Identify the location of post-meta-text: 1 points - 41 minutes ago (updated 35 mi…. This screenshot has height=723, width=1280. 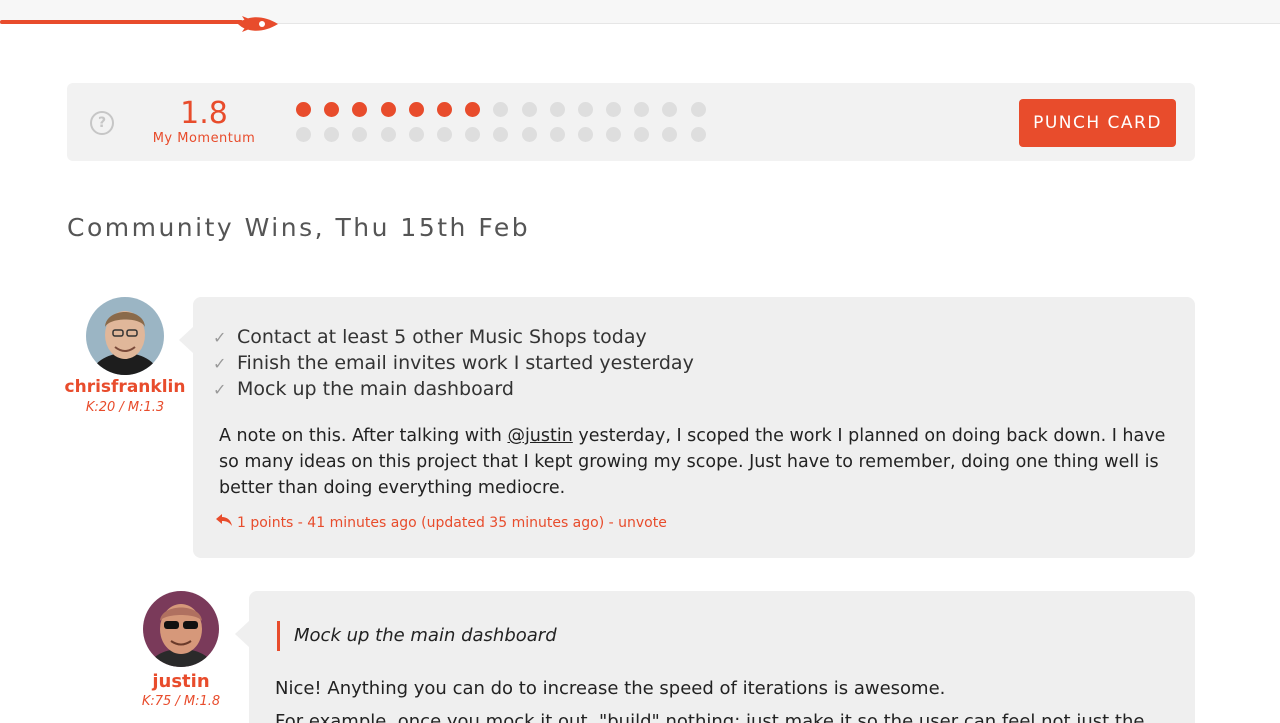
(452, 523).